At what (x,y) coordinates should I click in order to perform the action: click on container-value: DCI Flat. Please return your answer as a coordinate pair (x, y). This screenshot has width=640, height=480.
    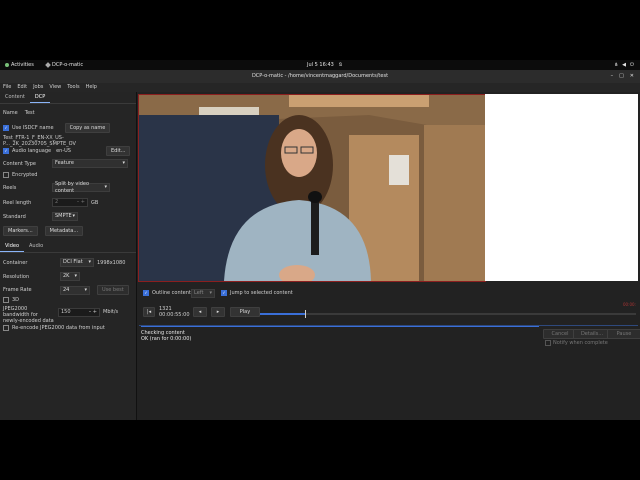
    Looking at the image, I should click on (73, 262).